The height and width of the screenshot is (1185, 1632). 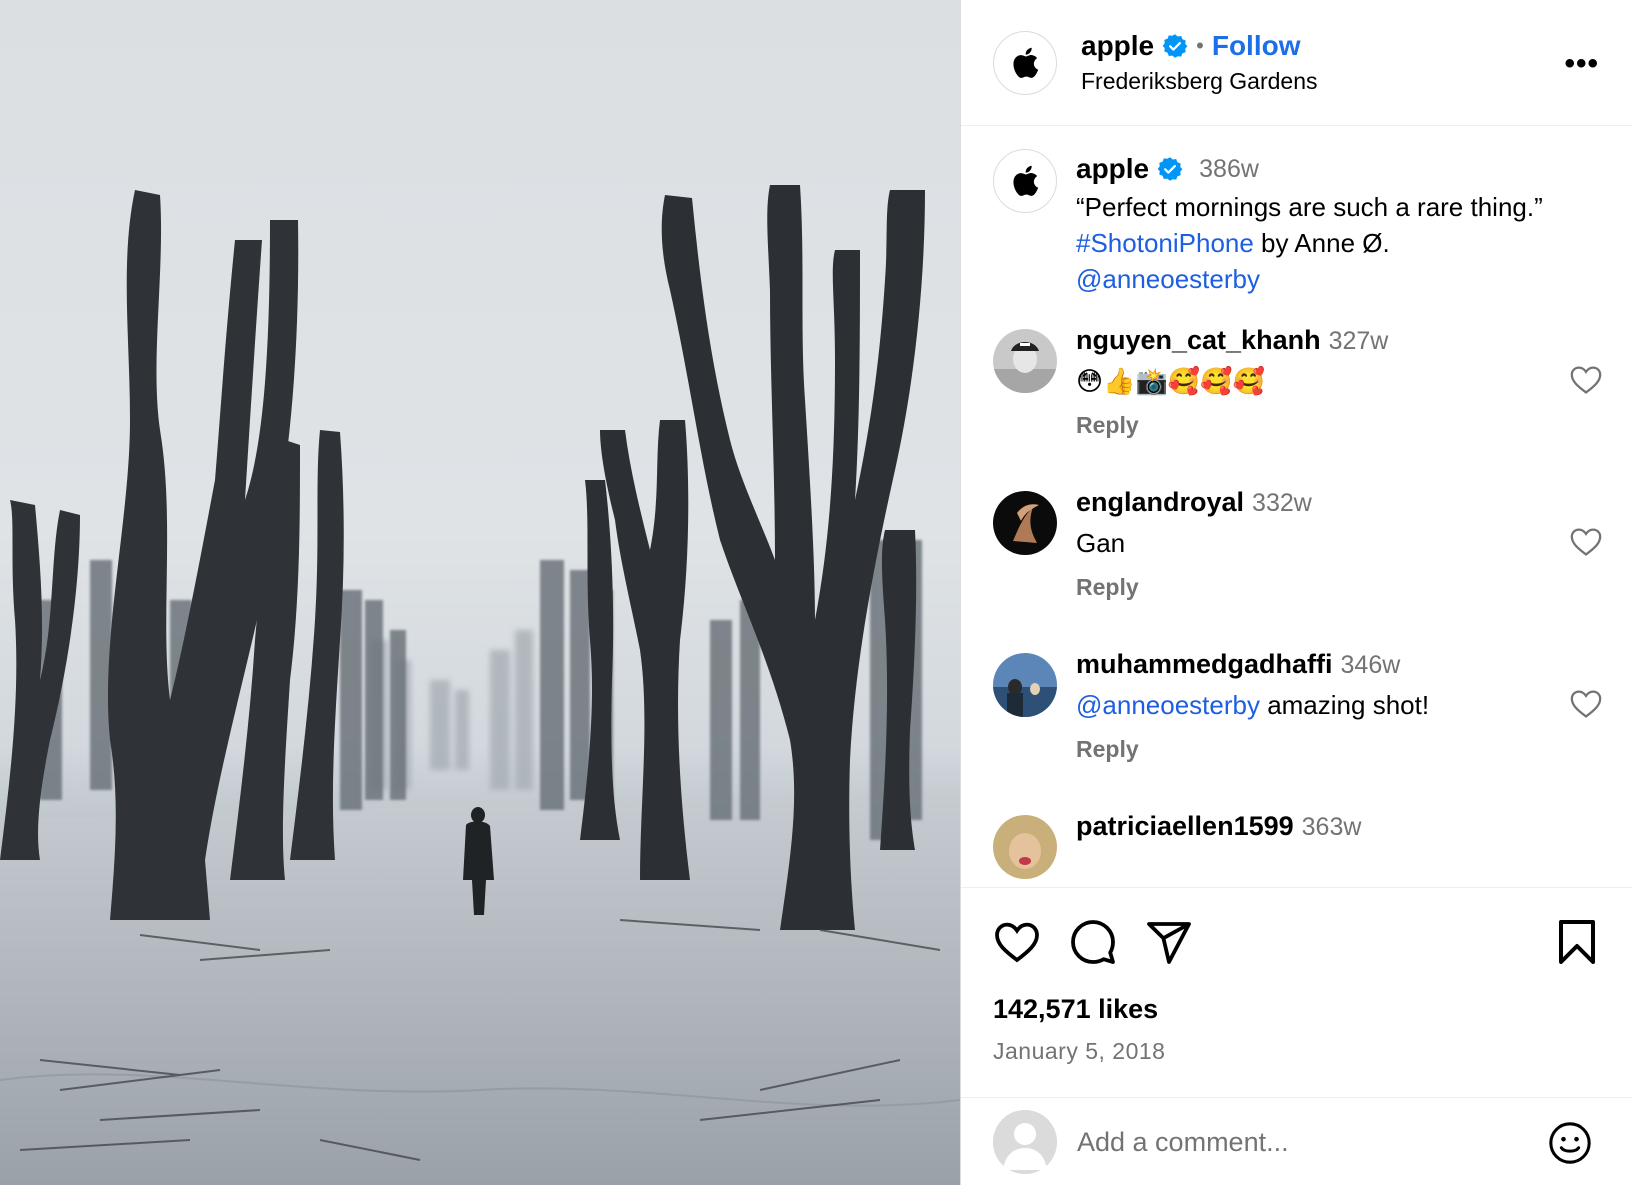 I want to click on caption-mention-line: @anneoesterby, so click(x=1346, y=279).